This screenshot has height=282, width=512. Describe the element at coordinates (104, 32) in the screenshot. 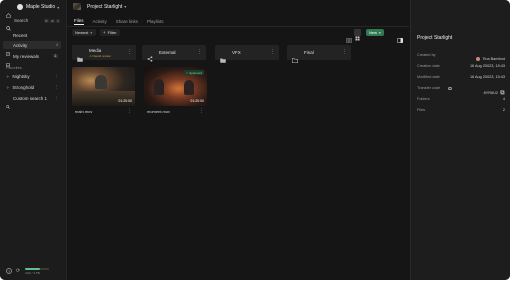

I see `plus-icon: +` at that location.